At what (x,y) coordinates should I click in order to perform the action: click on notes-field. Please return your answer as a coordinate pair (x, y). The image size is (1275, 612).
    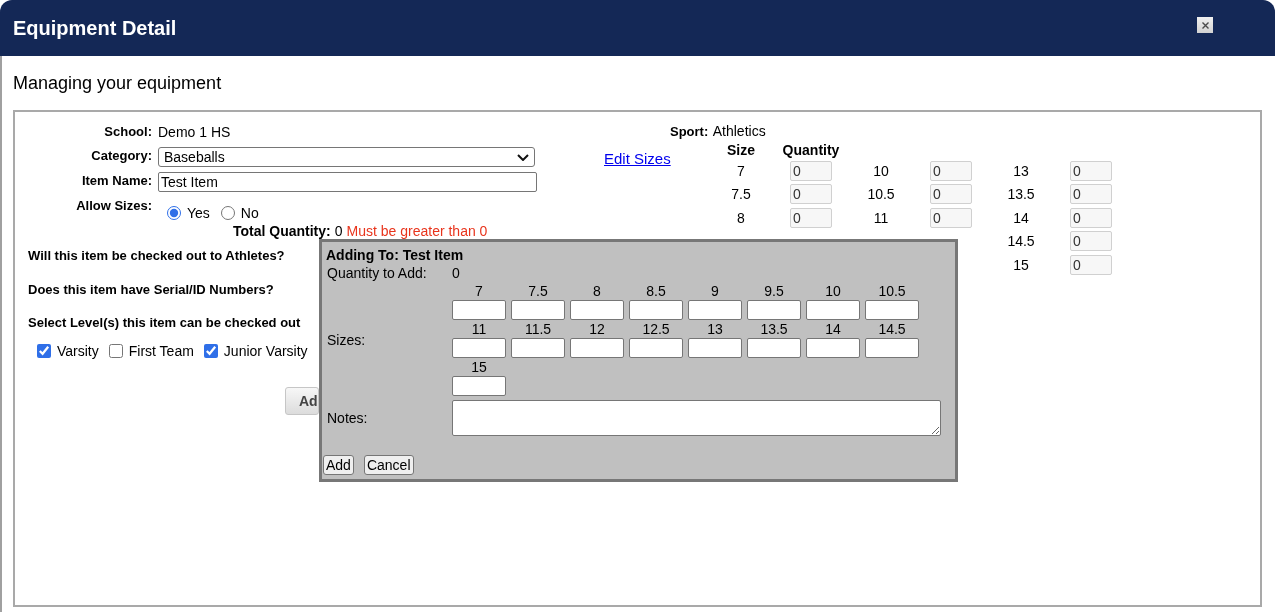
    Looking at the image, I should click on (696, 418).